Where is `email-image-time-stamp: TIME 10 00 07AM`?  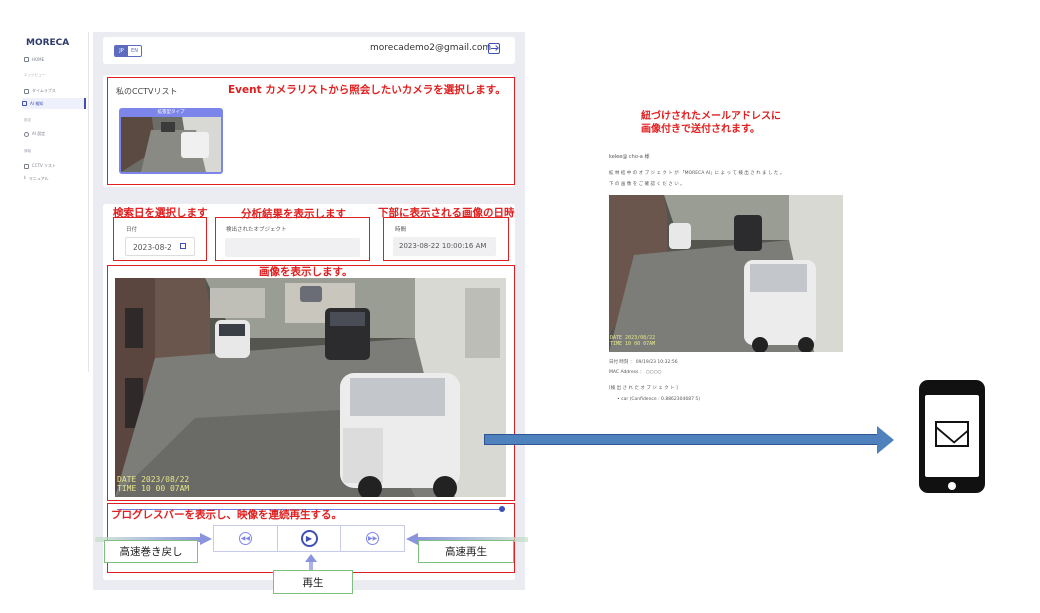
email-image-time-stamp: TIME 10 00 07AM is located at coordinates (633, 344).